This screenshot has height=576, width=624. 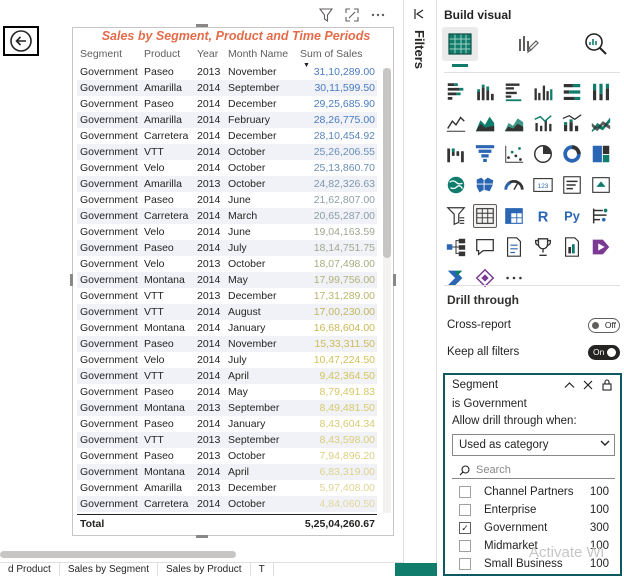 What do you see at coordinates (227, 72) in the screenshot?
I see `table-row: Government Paseo 2013 November 31,10,289.00` at bounding box center [227, 72].